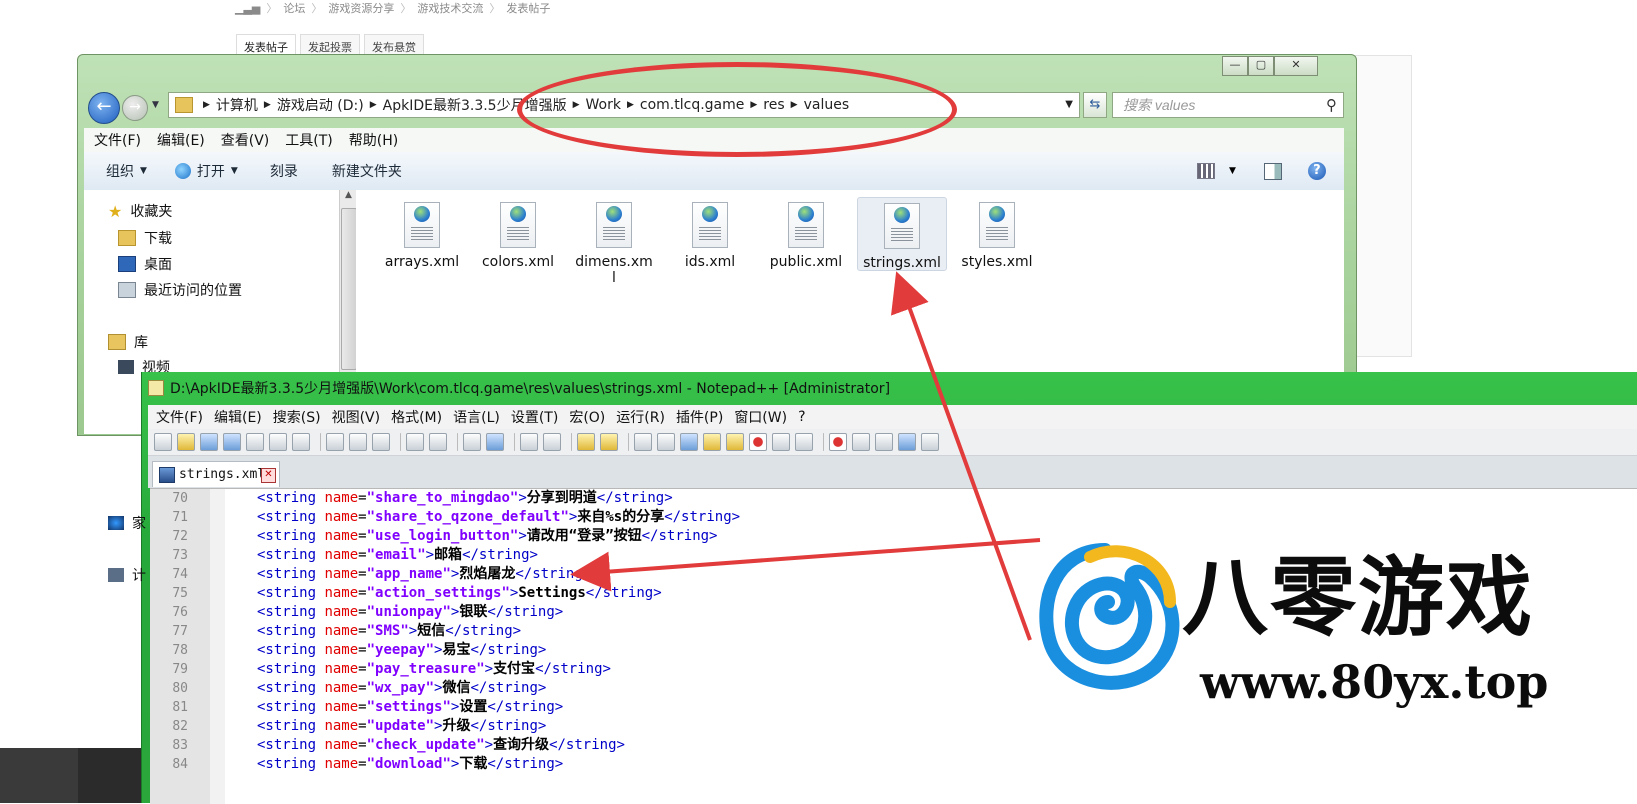  What do you see at coordinates (116, 575) in the screenshot?
I see `computer-icon` at bounding box center [116, 575].